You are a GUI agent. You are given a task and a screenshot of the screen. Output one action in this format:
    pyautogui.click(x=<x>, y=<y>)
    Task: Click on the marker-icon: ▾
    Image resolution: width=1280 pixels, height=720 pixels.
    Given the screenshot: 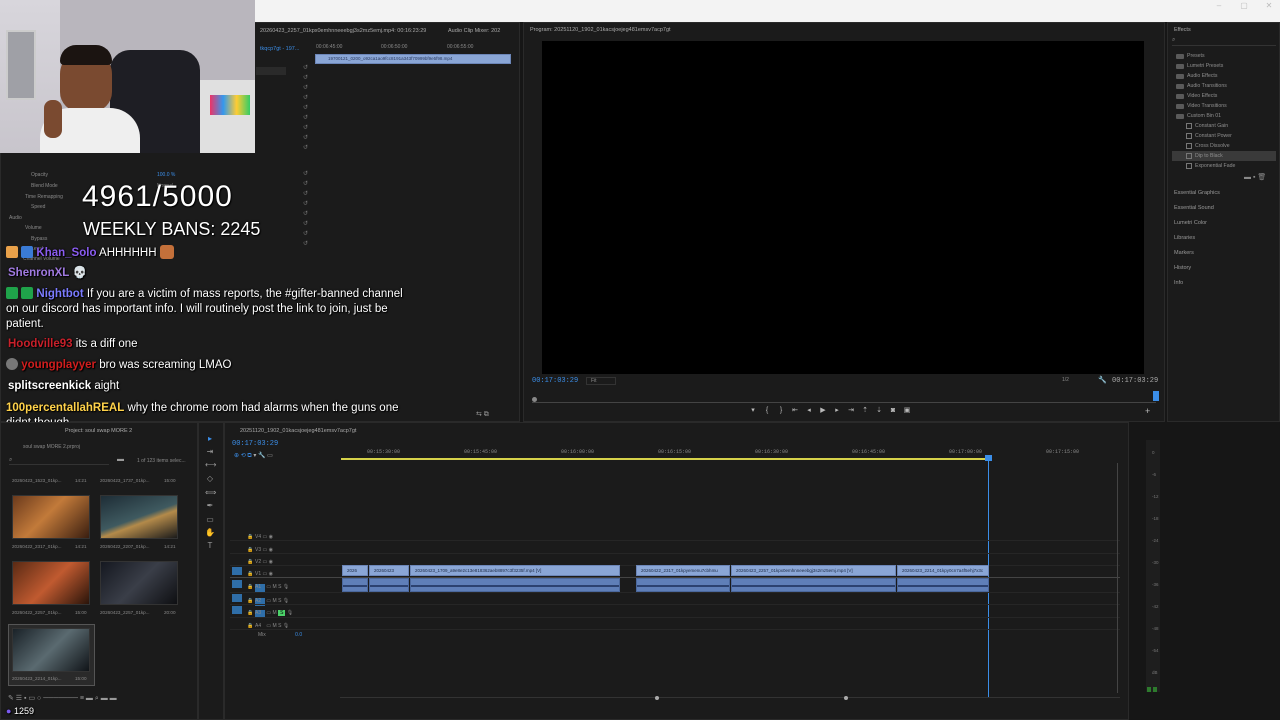 What is the action you would take?
    pyautogui.click(x=753, y=411)
    